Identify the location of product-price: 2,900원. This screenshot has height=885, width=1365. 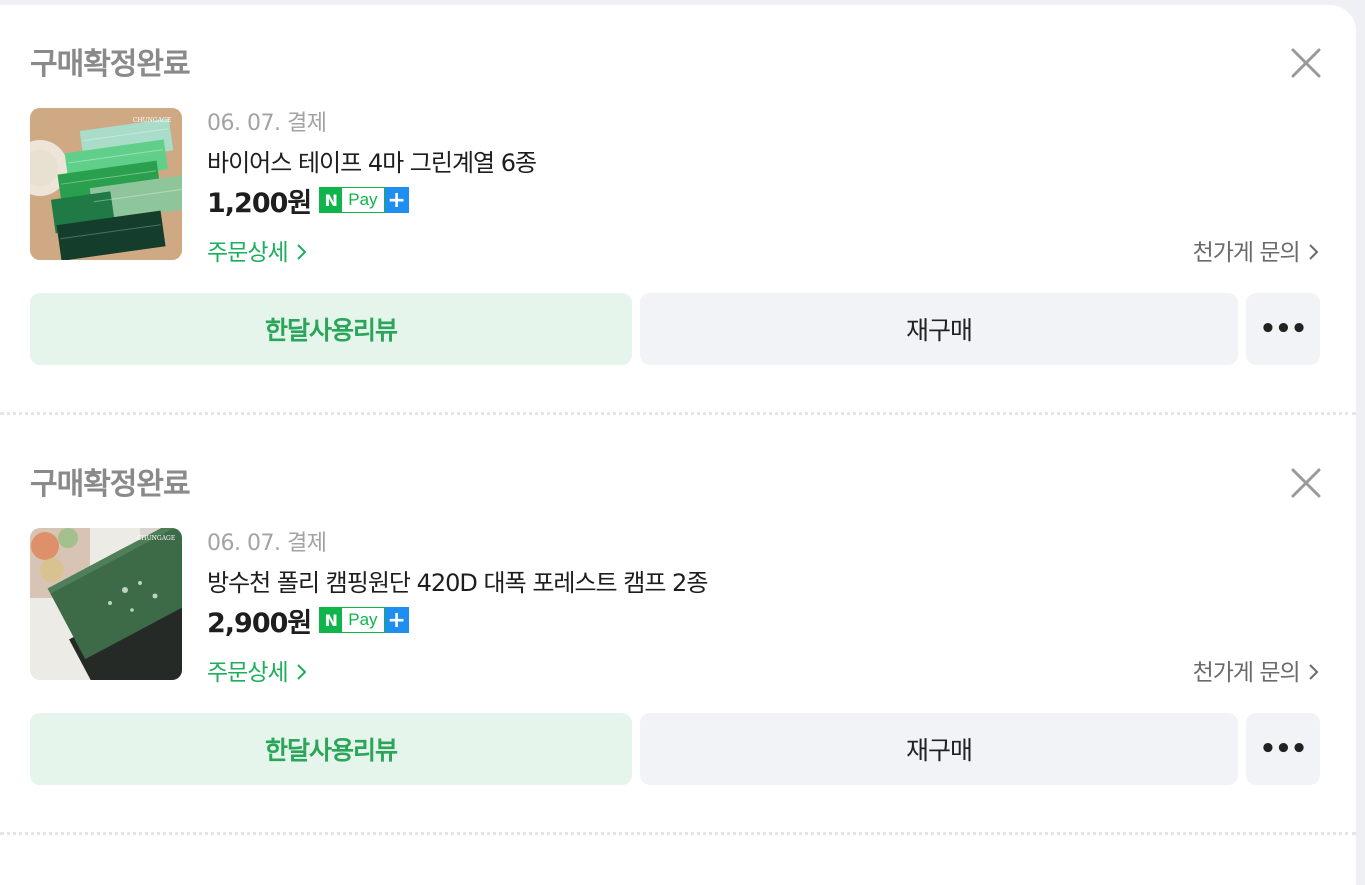
(259, 623).